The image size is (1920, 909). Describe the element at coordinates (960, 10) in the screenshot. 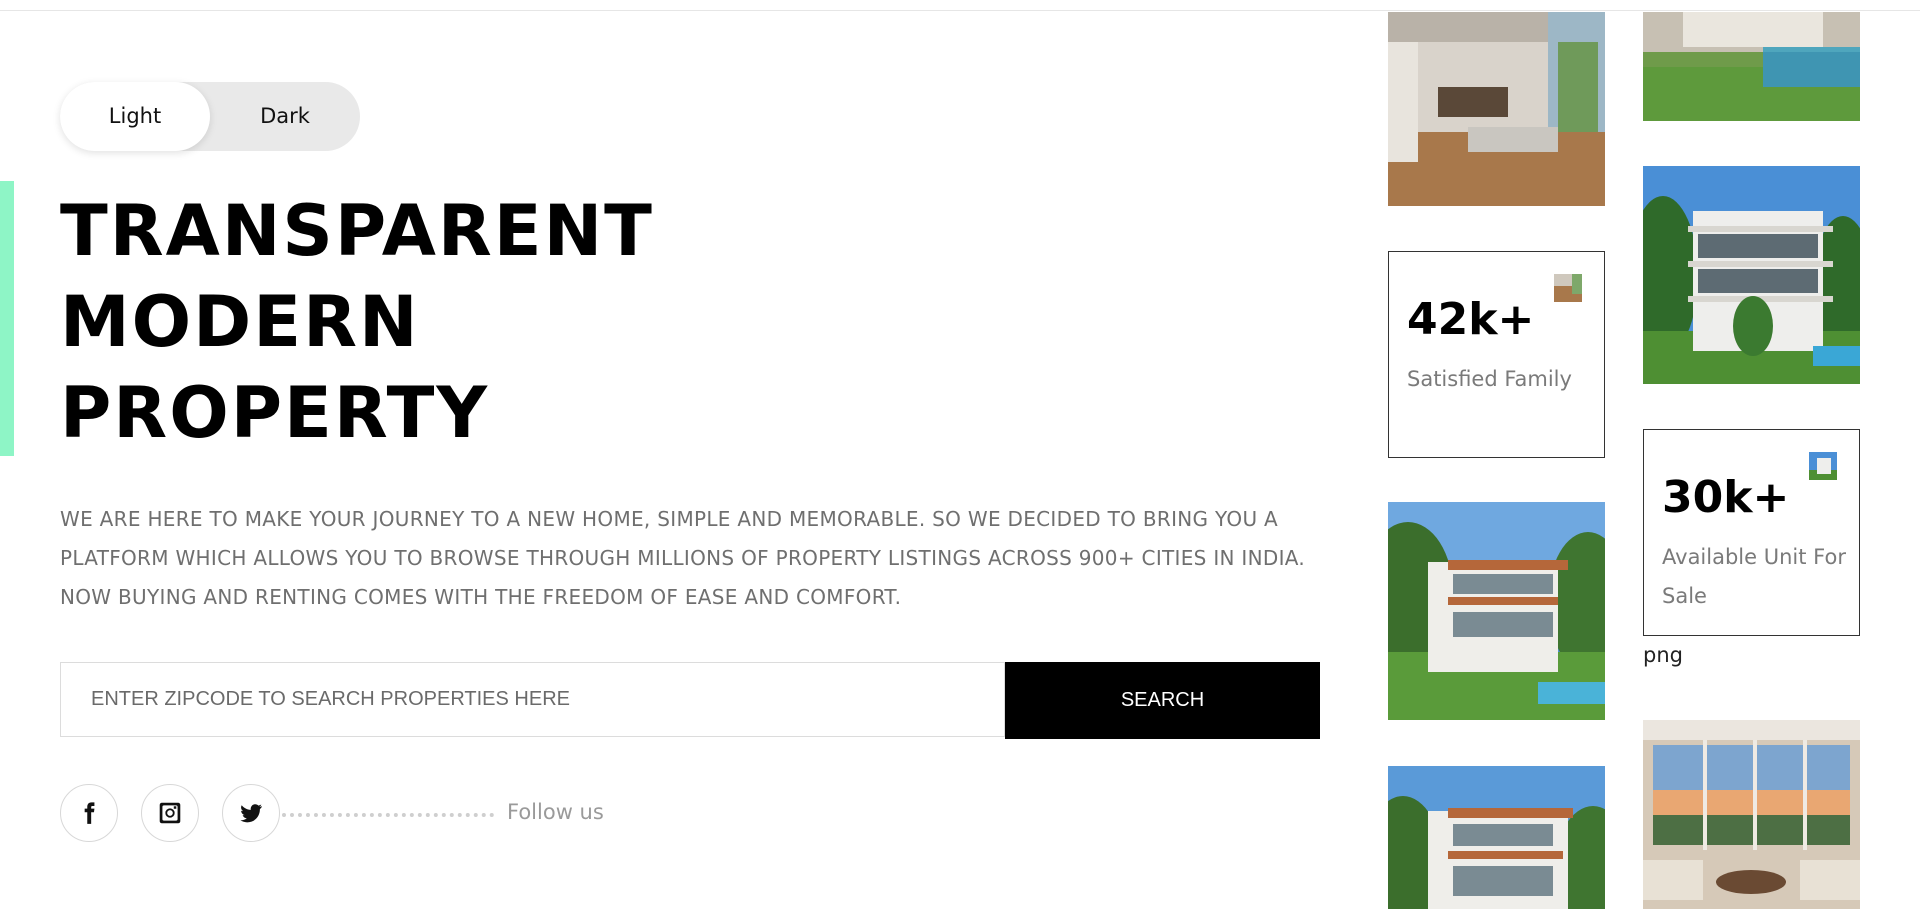

I see `header-divider` at that location.